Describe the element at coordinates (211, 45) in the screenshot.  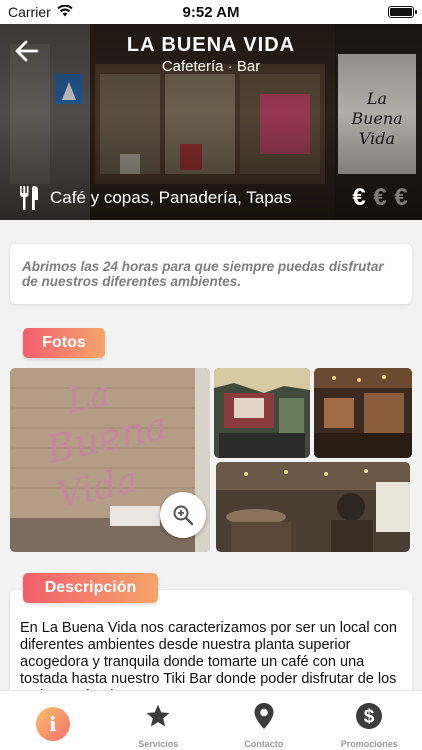
I see `venue-title: LA BUENA VIDA` at that location.